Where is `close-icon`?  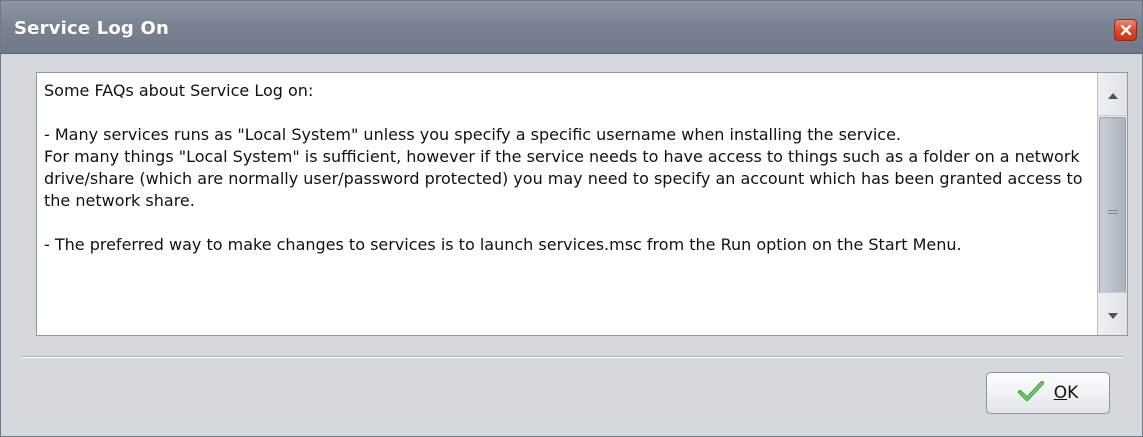
close-icon is located at coordinates (1126, 30).